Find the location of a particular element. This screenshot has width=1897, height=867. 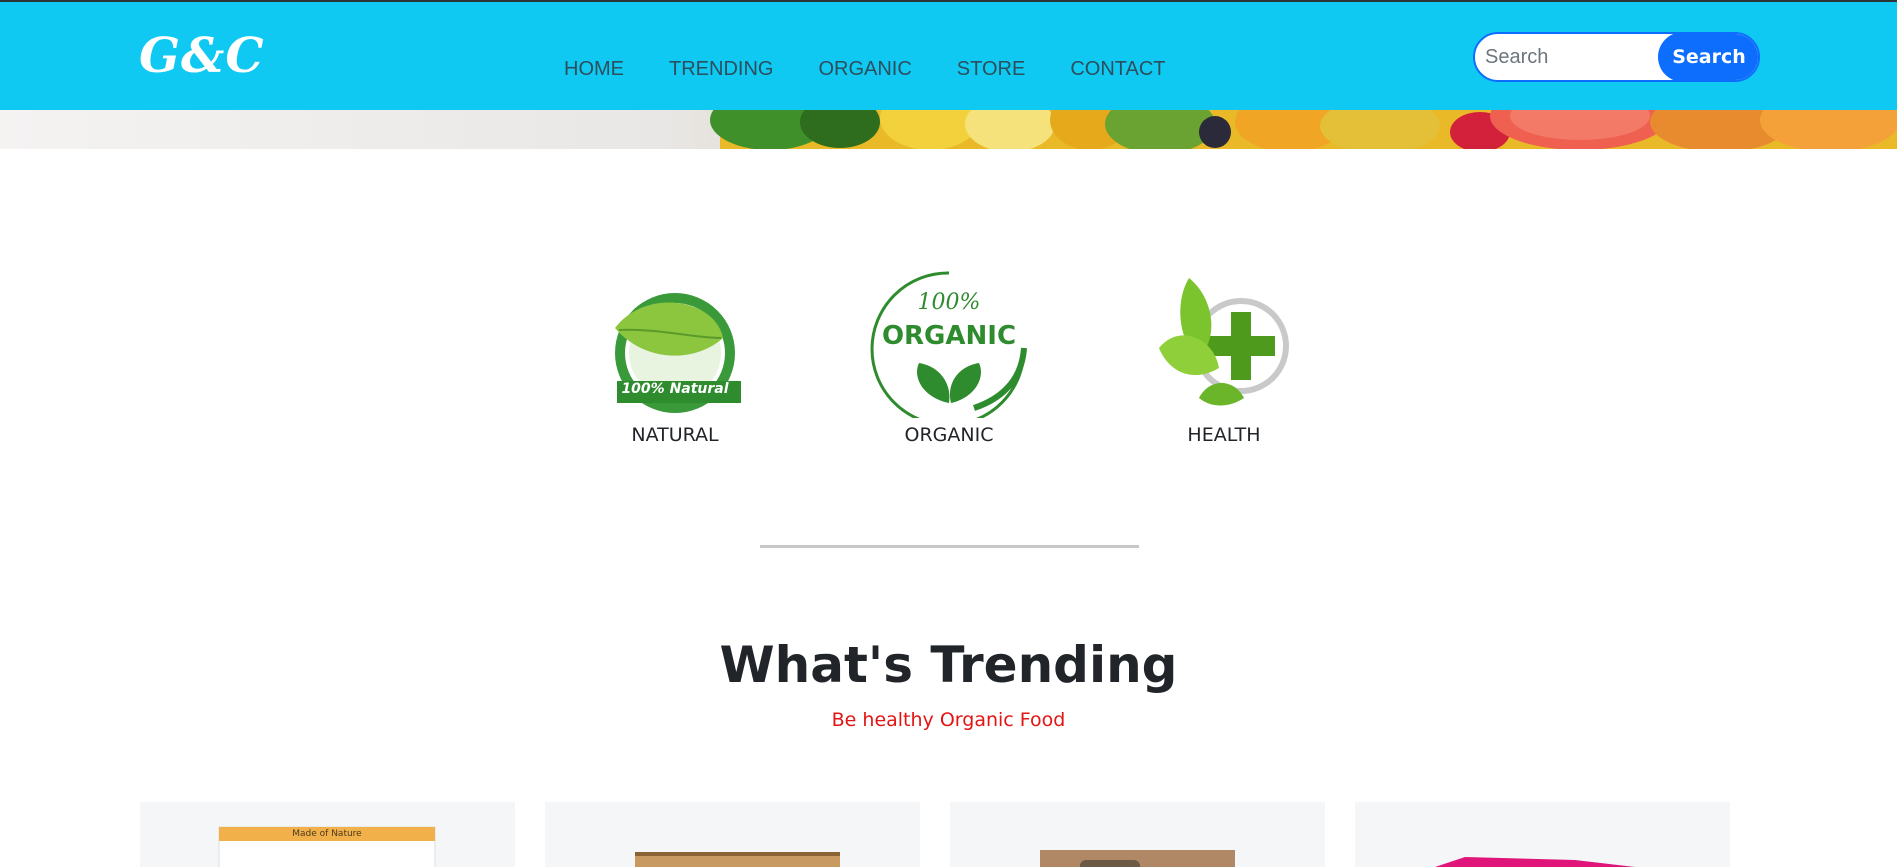

feature-organic: 100% ORGANIC ORGANIC is located at coordinates (949, 357).